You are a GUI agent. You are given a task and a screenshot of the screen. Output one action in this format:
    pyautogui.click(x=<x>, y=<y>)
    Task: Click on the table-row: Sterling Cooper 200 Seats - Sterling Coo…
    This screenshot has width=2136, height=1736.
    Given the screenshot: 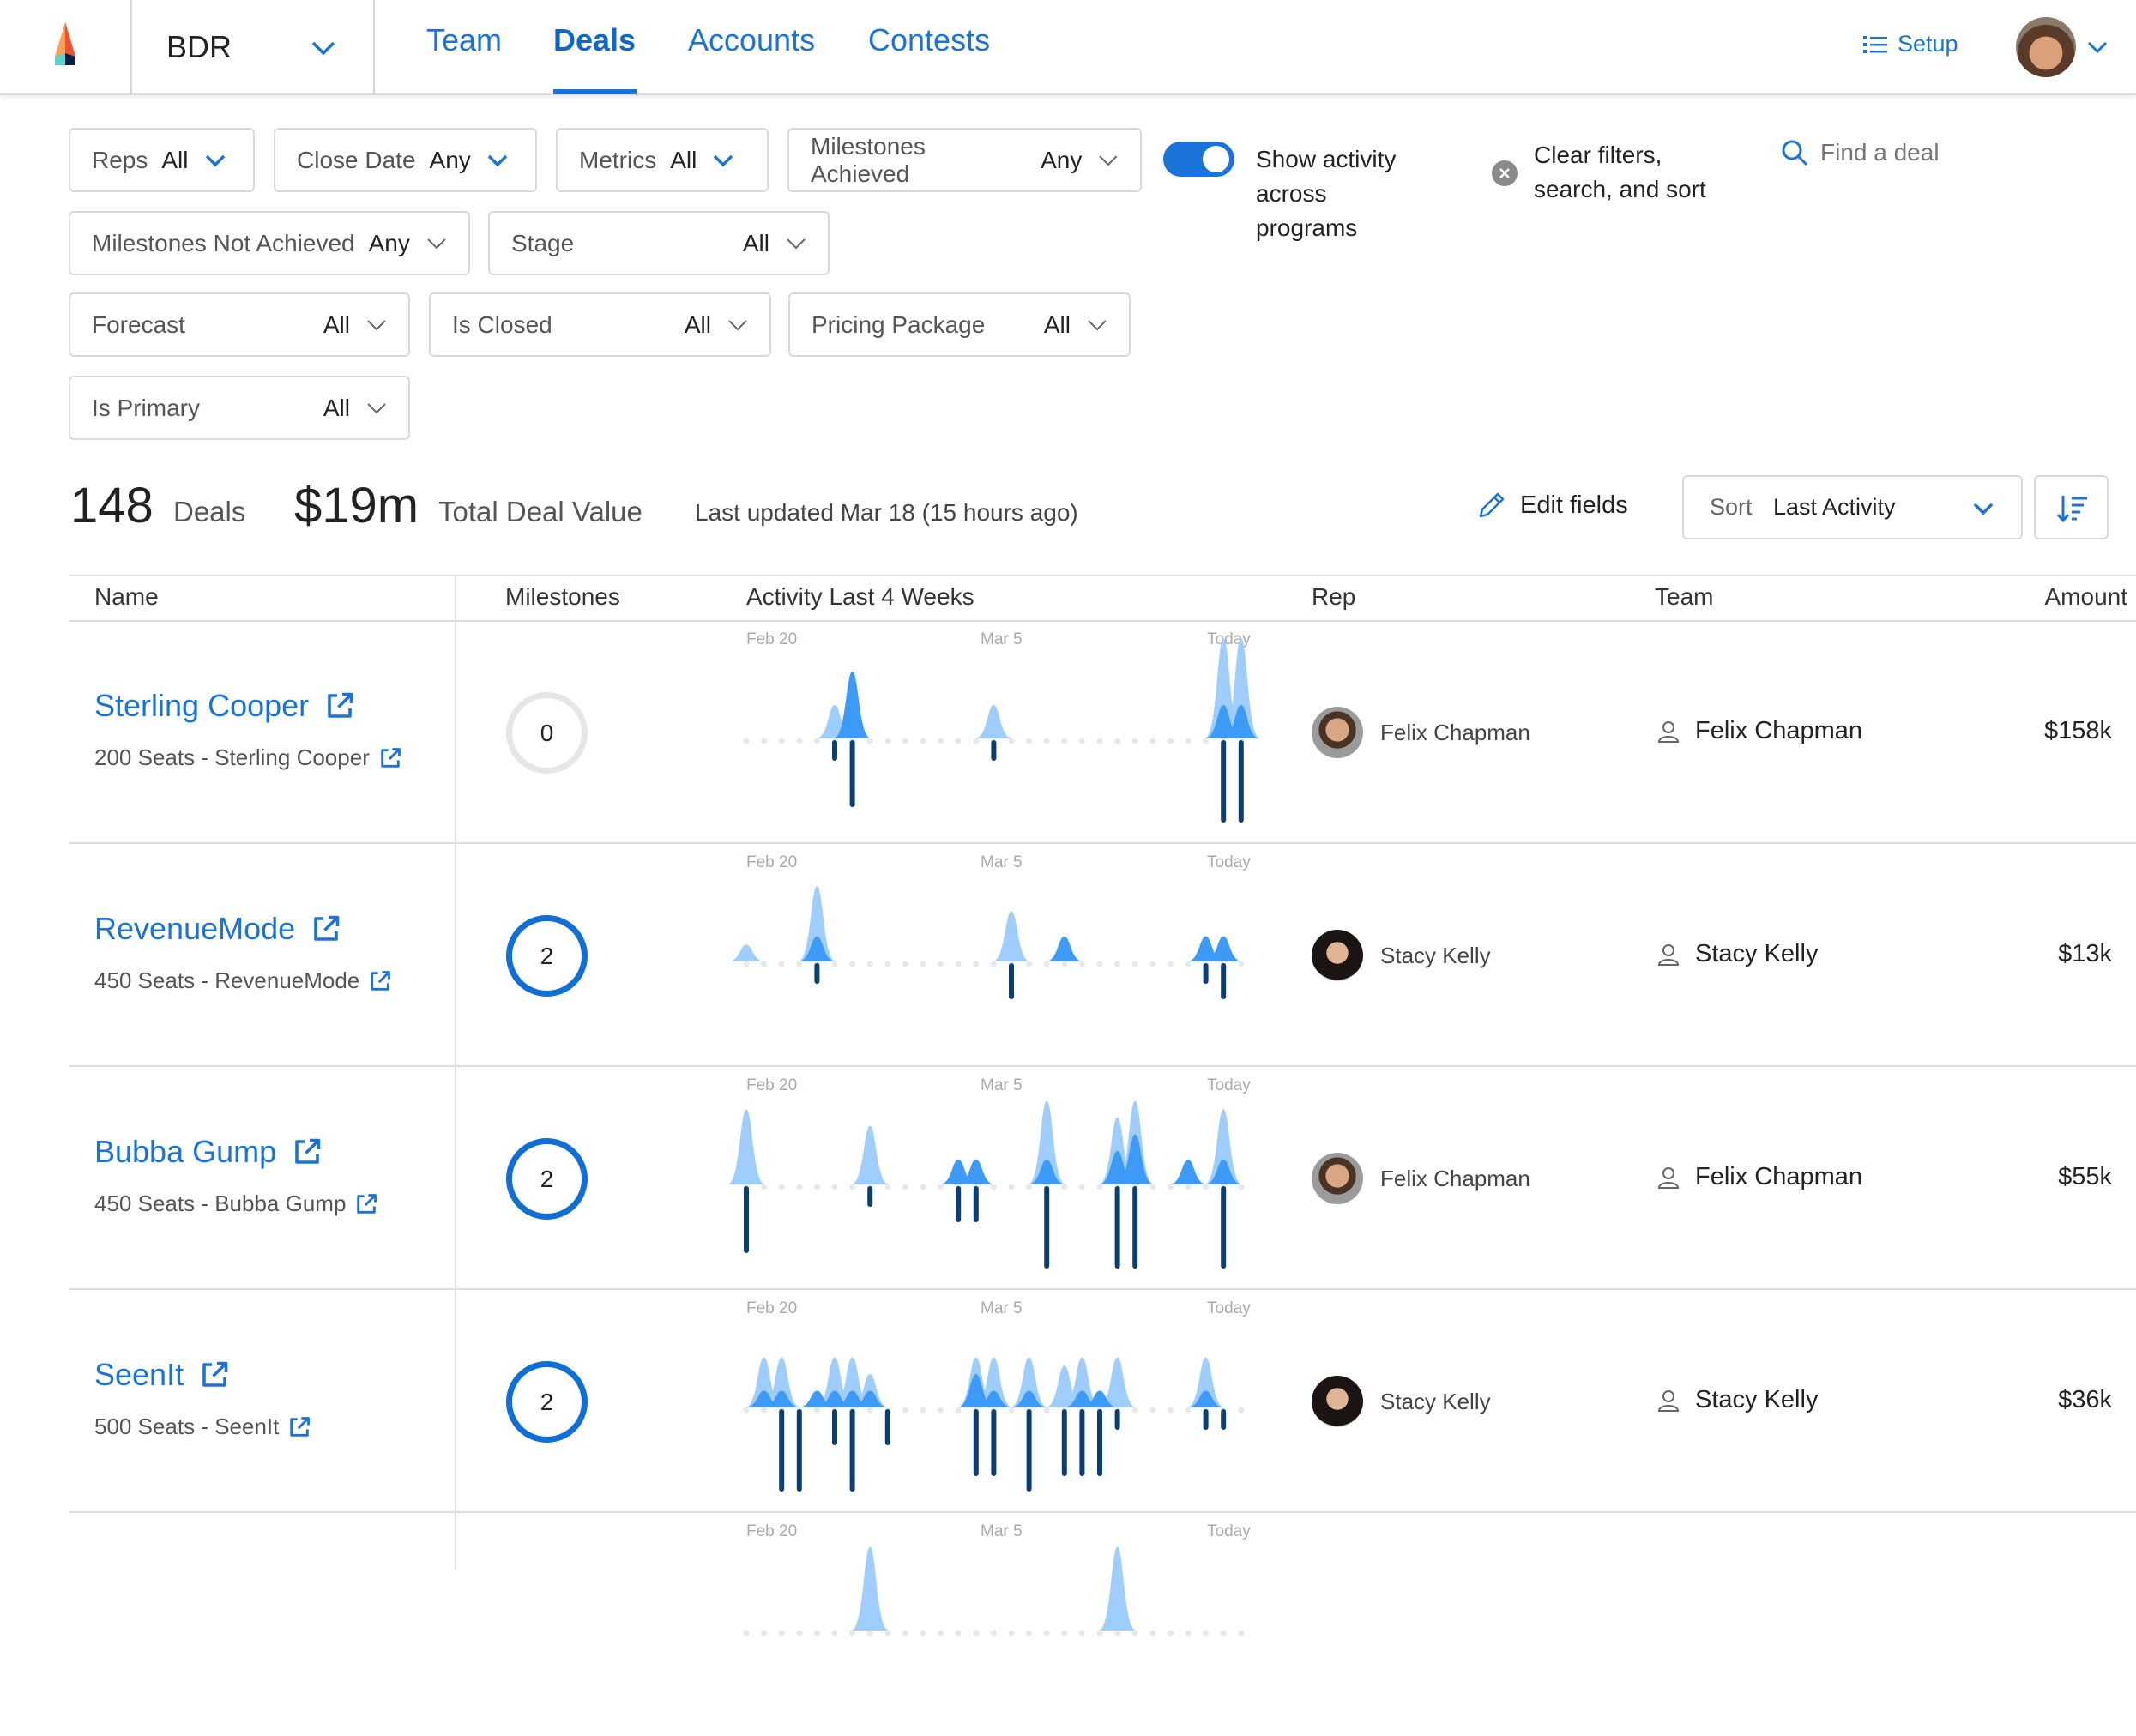 What is the action you would take?
    pyautogui.click(x=1068, y=732)
    